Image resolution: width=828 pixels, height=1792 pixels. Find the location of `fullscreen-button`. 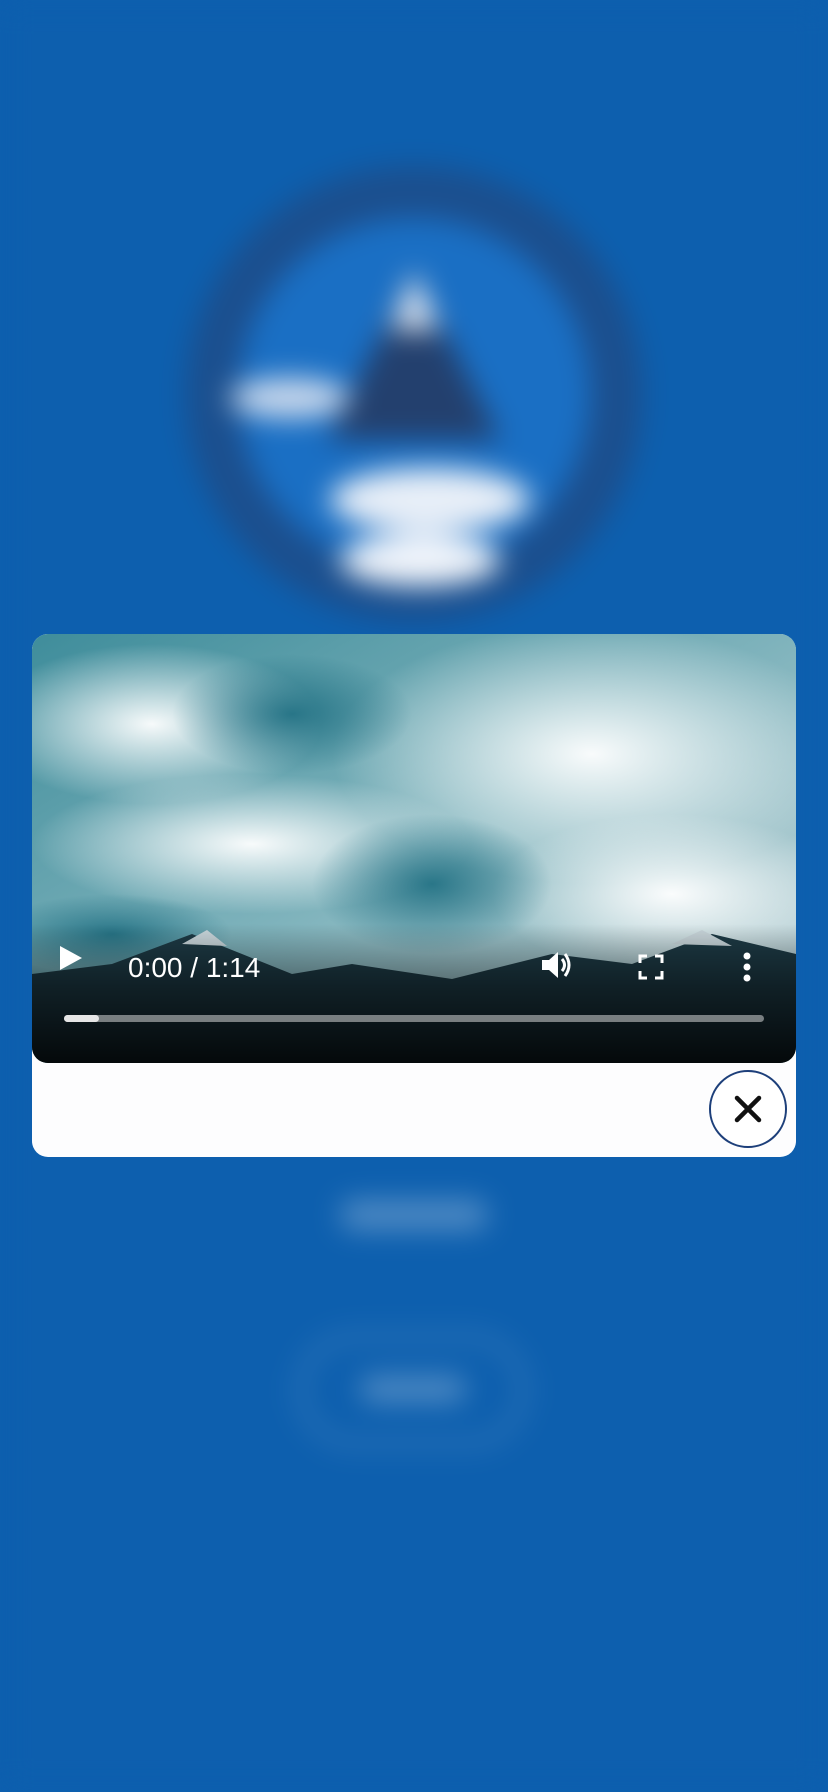

fullscreen-button is located at coordinates (651, 967).